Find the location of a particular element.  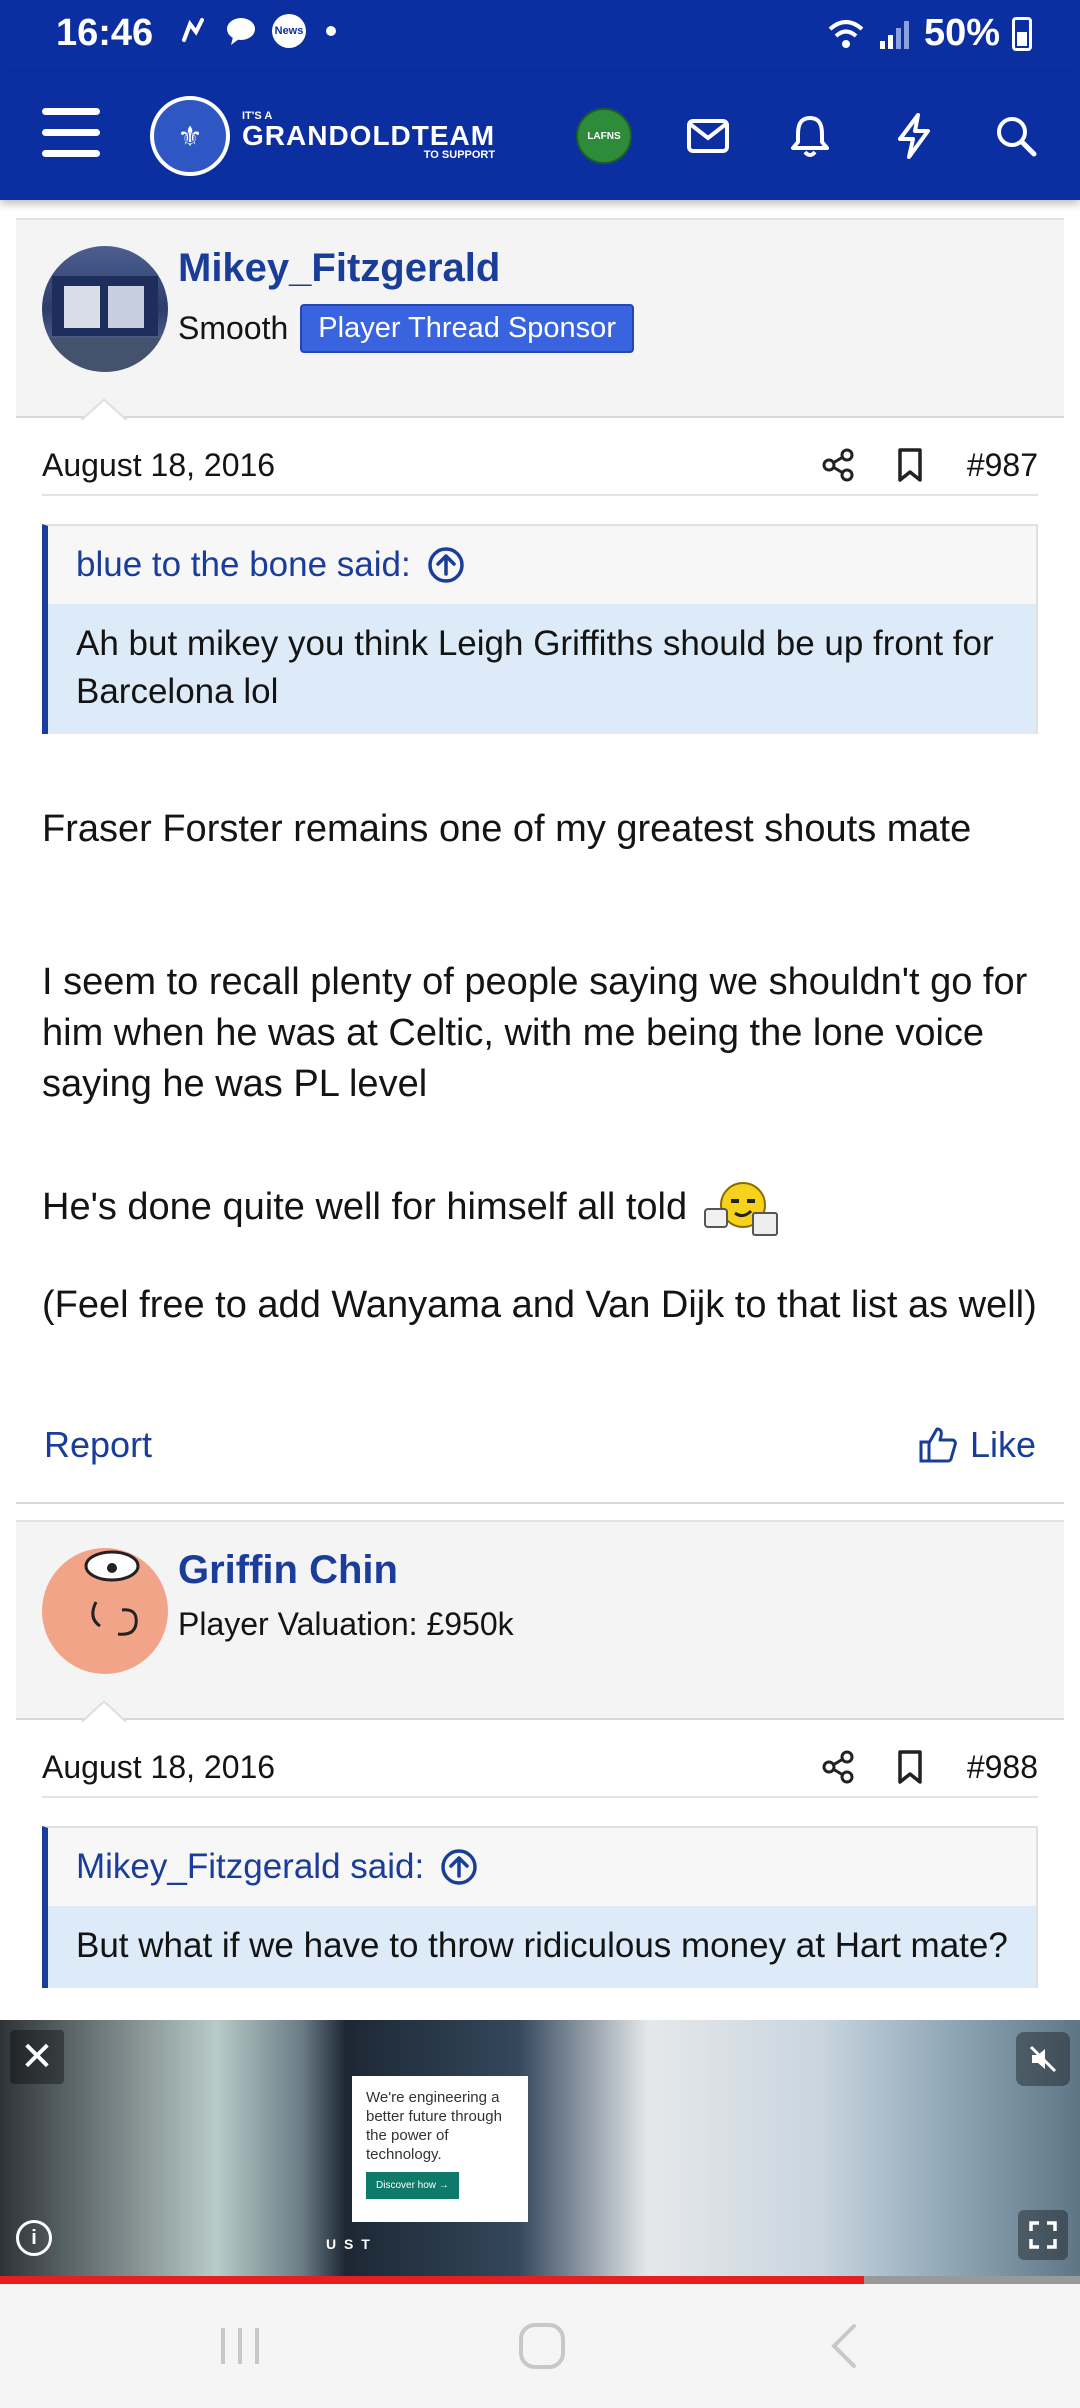

post-actions: Report Like is located at coordinates (540, 1444).